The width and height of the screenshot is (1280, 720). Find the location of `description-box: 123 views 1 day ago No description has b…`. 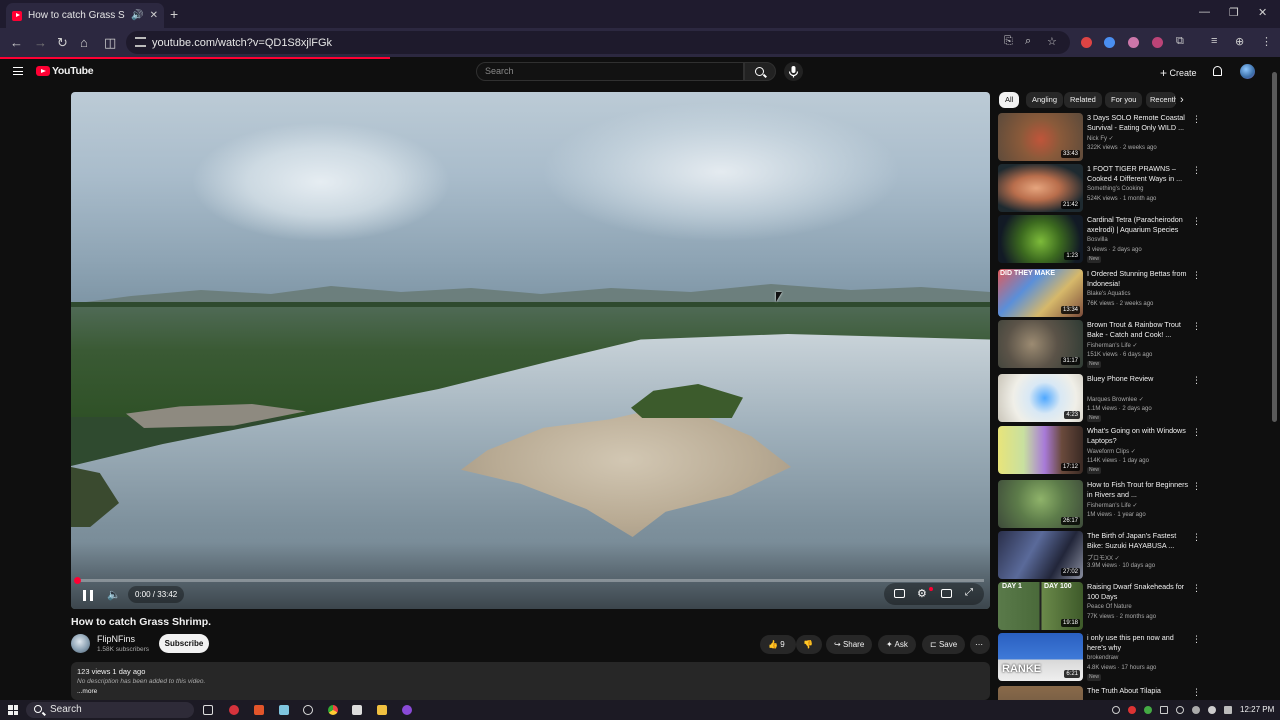

description-box: 123 views 1 day ago No description has b… is located at coordinates (530, 681).